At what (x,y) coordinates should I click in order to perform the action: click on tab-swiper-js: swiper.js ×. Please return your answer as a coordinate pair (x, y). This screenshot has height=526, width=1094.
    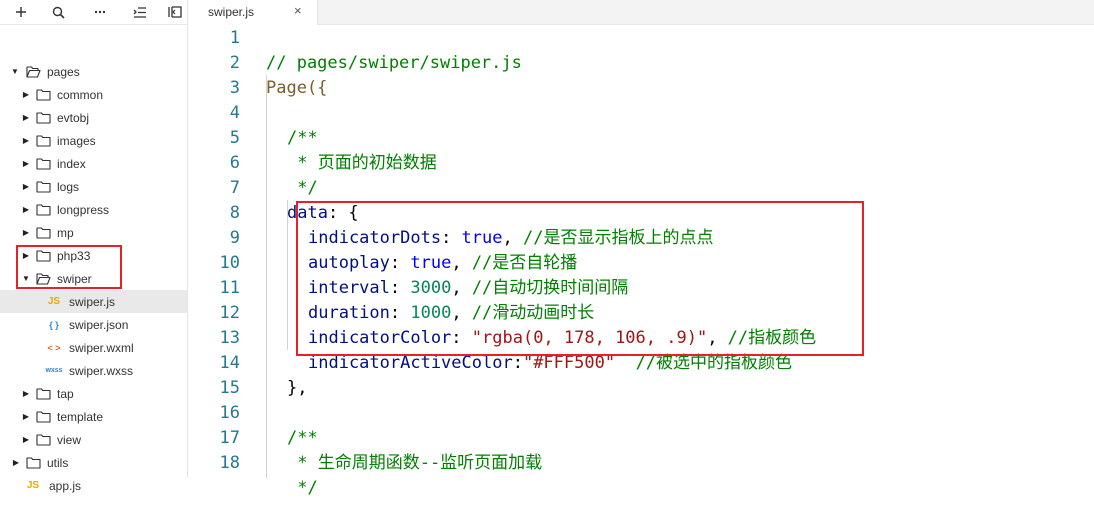
    Looking at the image, I should click on (253, 12).